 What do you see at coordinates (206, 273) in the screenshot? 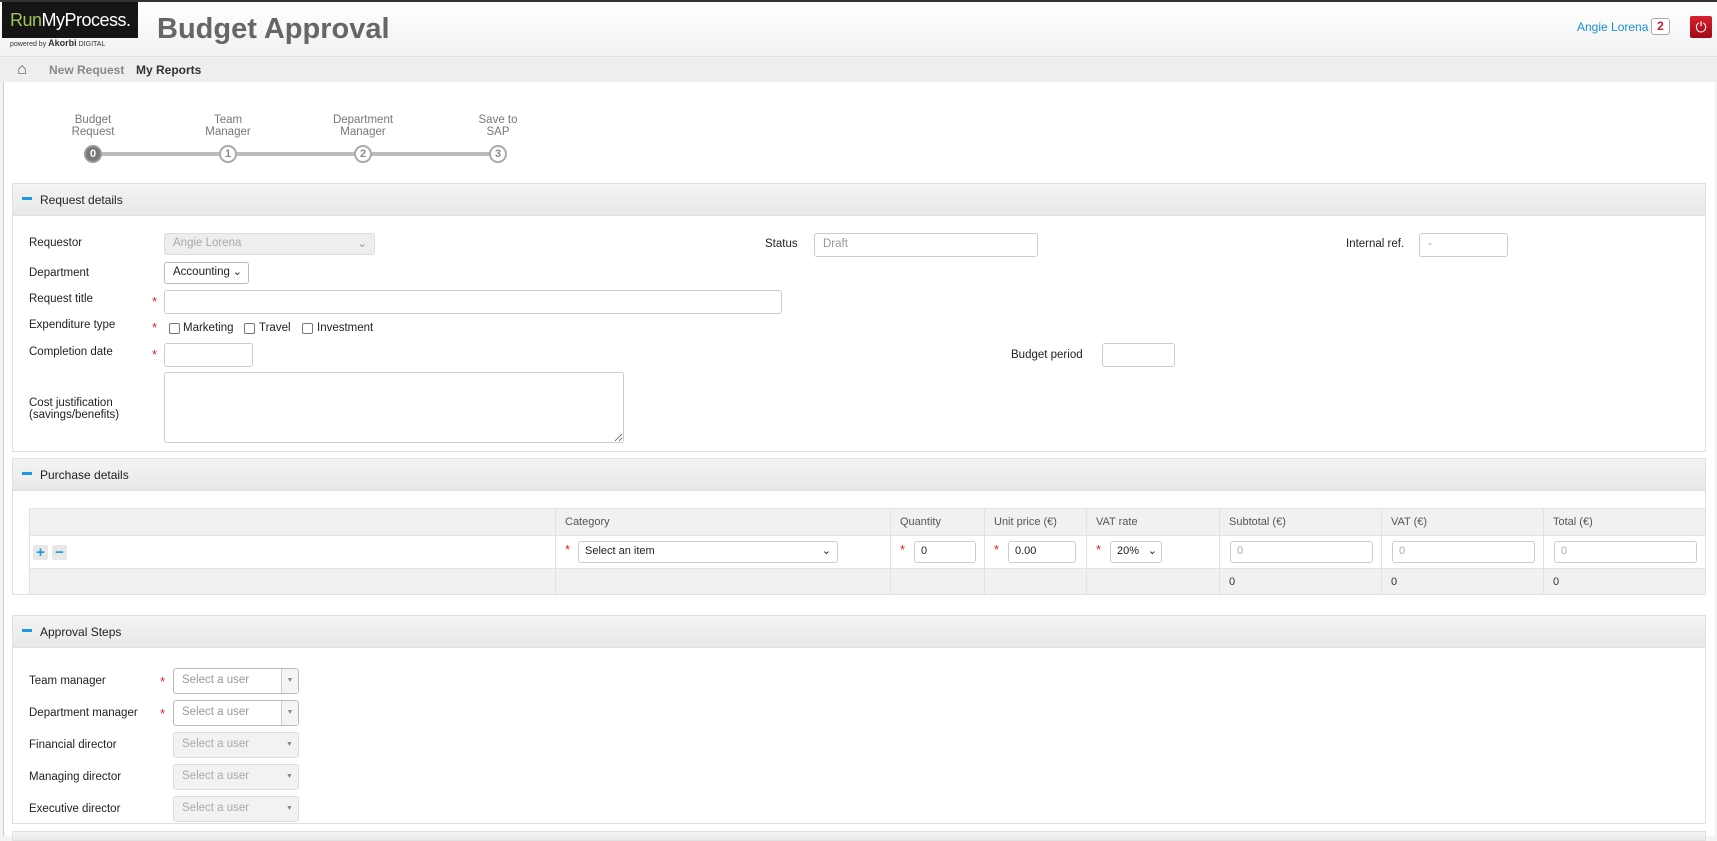
I see `department-select: Accounting ⌄` at bounding box center [206, 273].